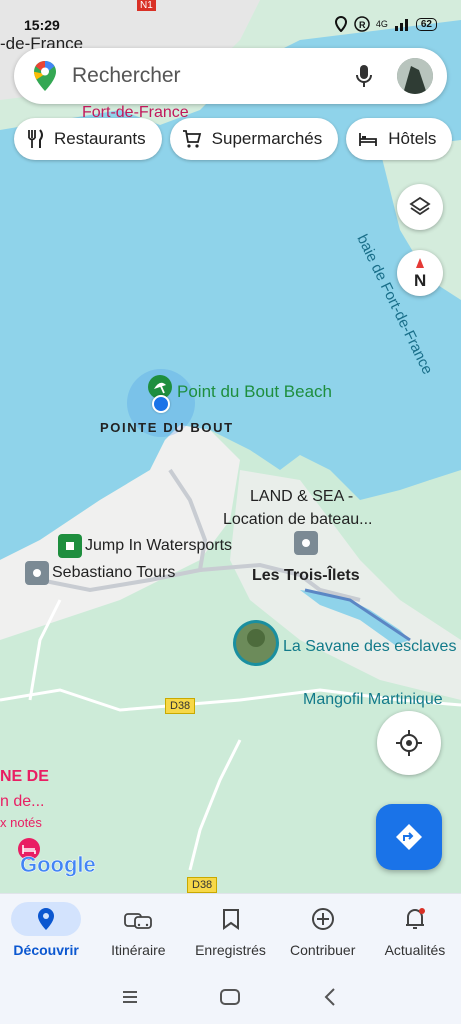 This screenshot has height=1024, width=461. Describe the element at coordinates (180, 706) in the screenshot. I see `road-badge-d38-a: D38` at that location.